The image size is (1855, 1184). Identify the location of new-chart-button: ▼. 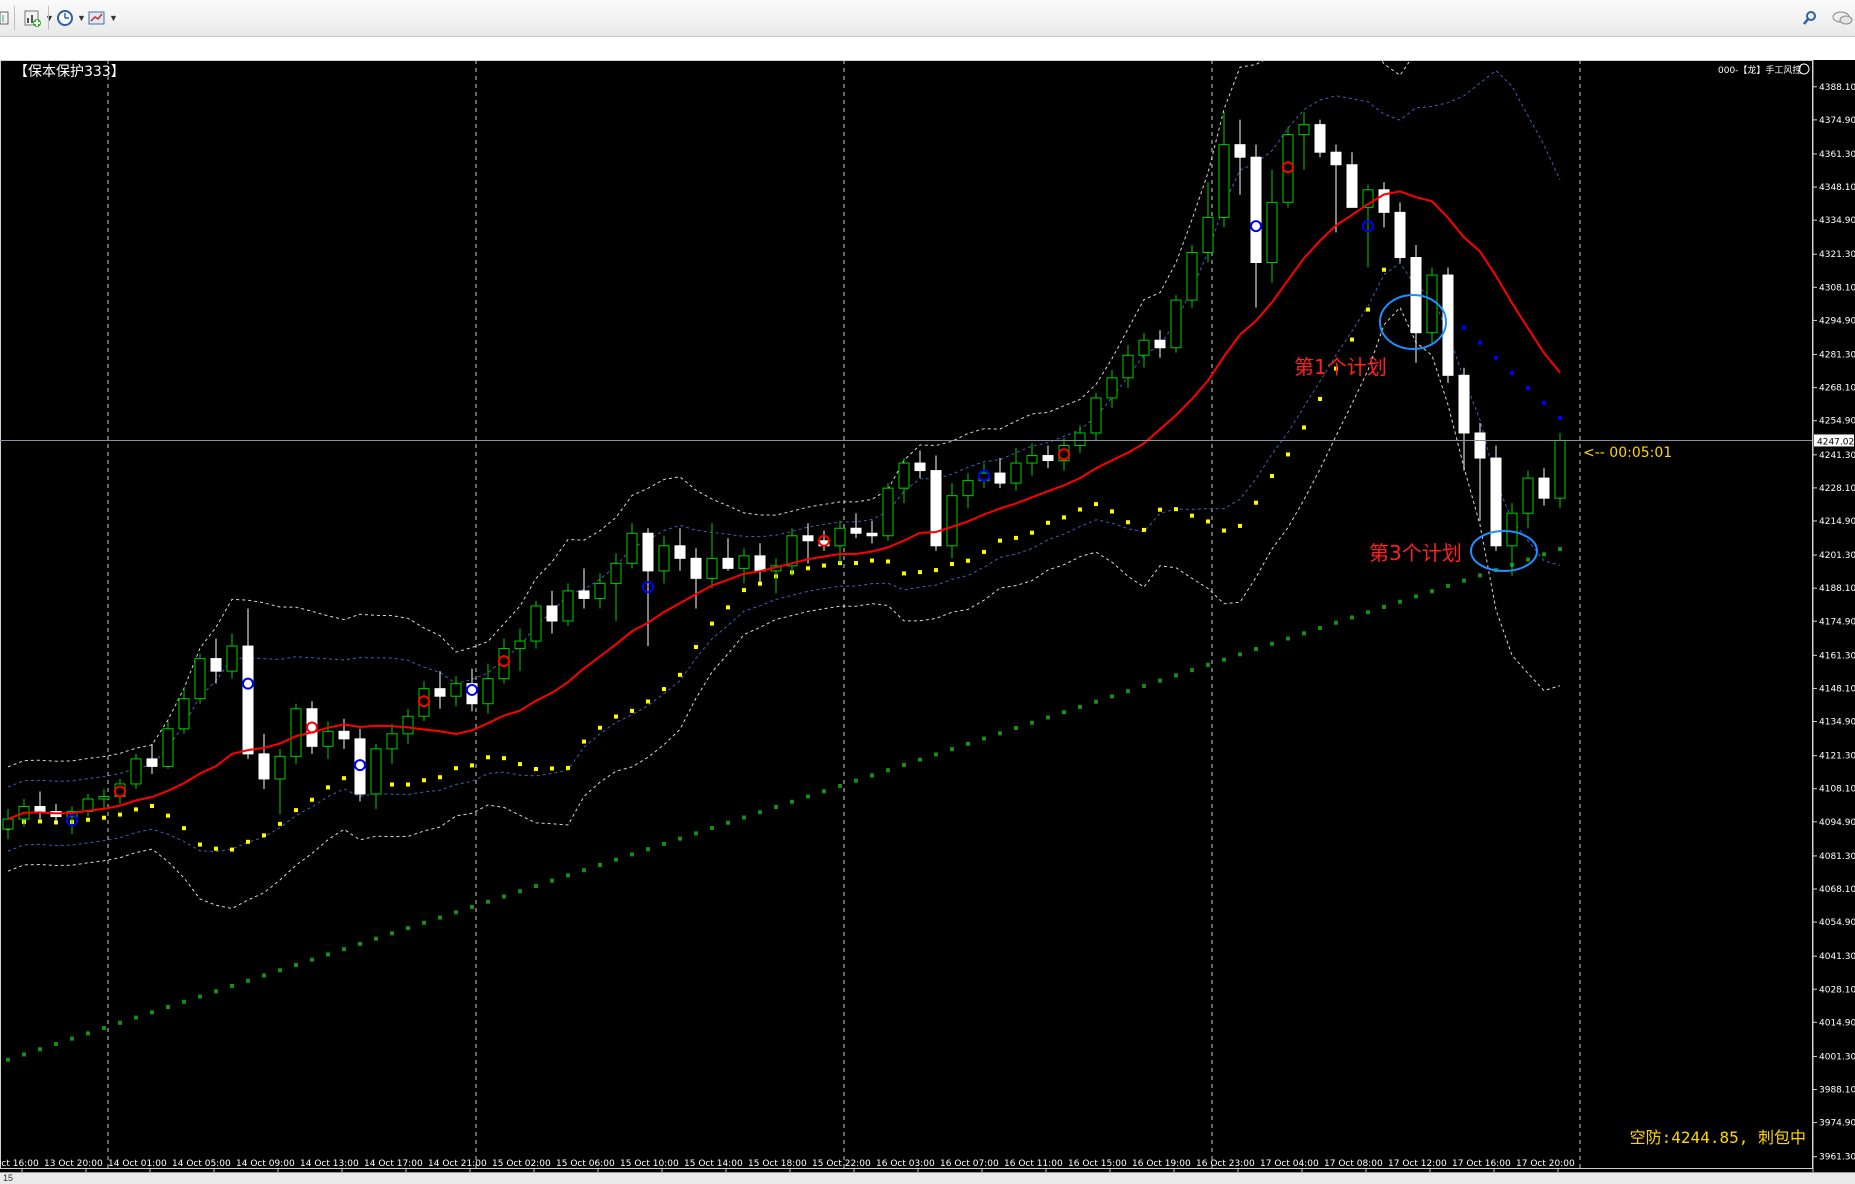
(39, 18).